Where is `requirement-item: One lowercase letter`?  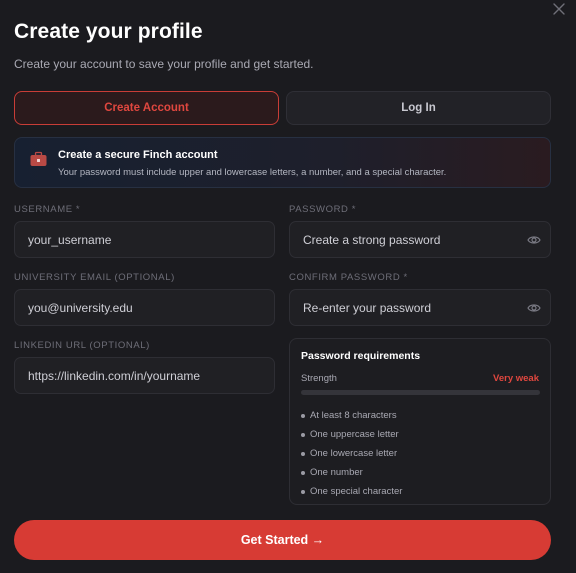
requirement-item: One lowercase letter is located at coordinates (351, 453).